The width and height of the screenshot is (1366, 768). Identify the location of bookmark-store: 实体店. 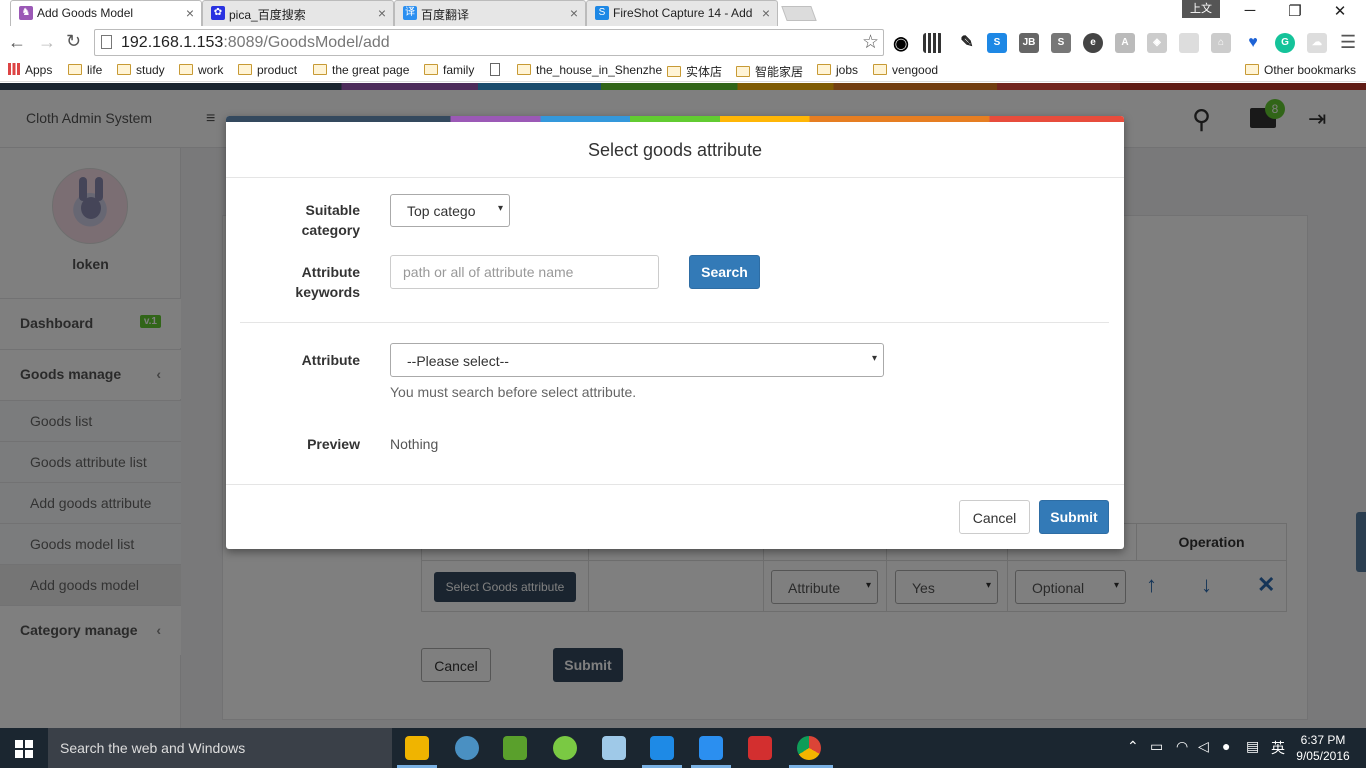
(694, 71).